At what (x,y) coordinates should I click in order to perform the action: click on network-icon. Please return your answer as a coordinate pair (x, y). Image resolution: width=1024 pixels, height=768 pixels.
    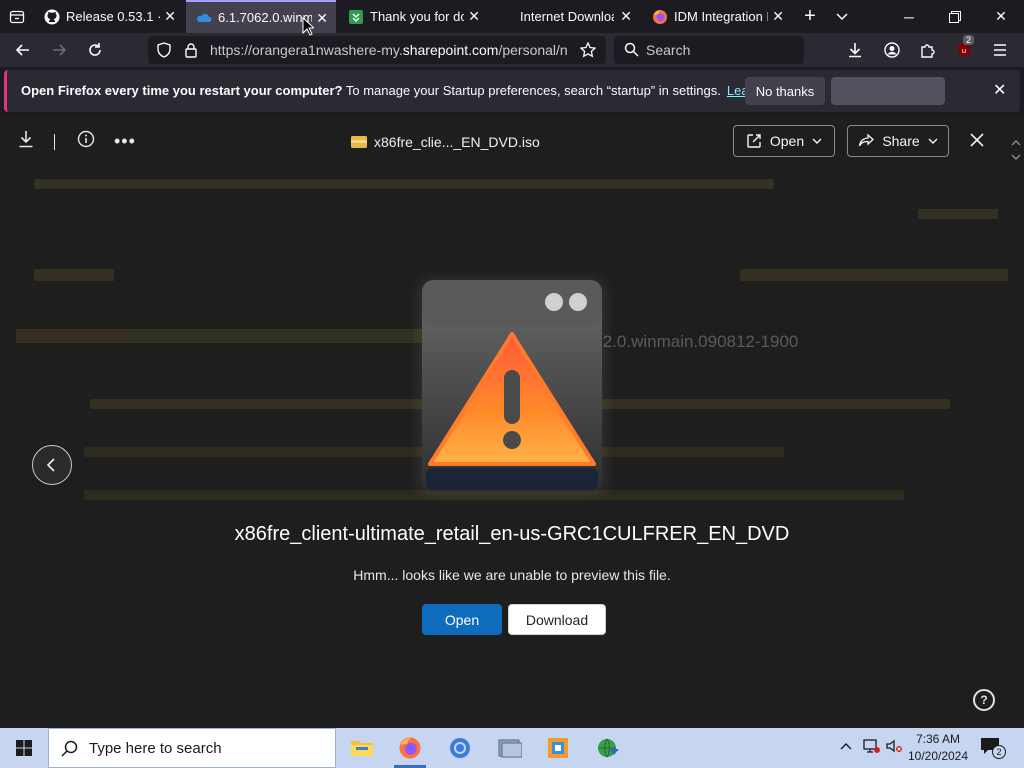
    Looking at the image, I should click on (871, 748).